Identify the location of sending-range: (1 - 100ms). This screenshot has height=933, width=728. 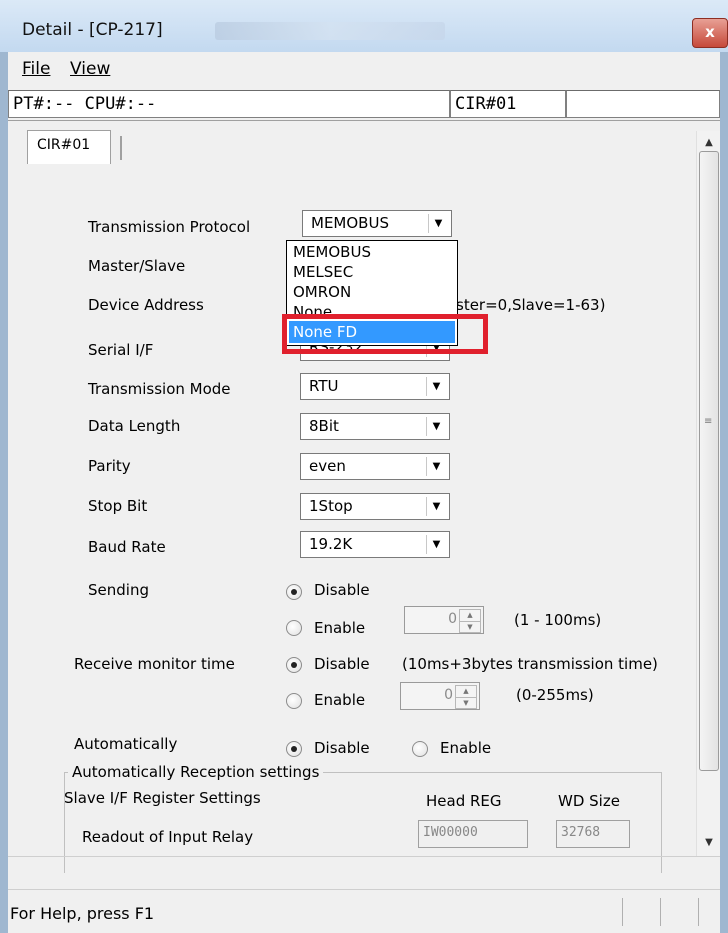
(558, 620).